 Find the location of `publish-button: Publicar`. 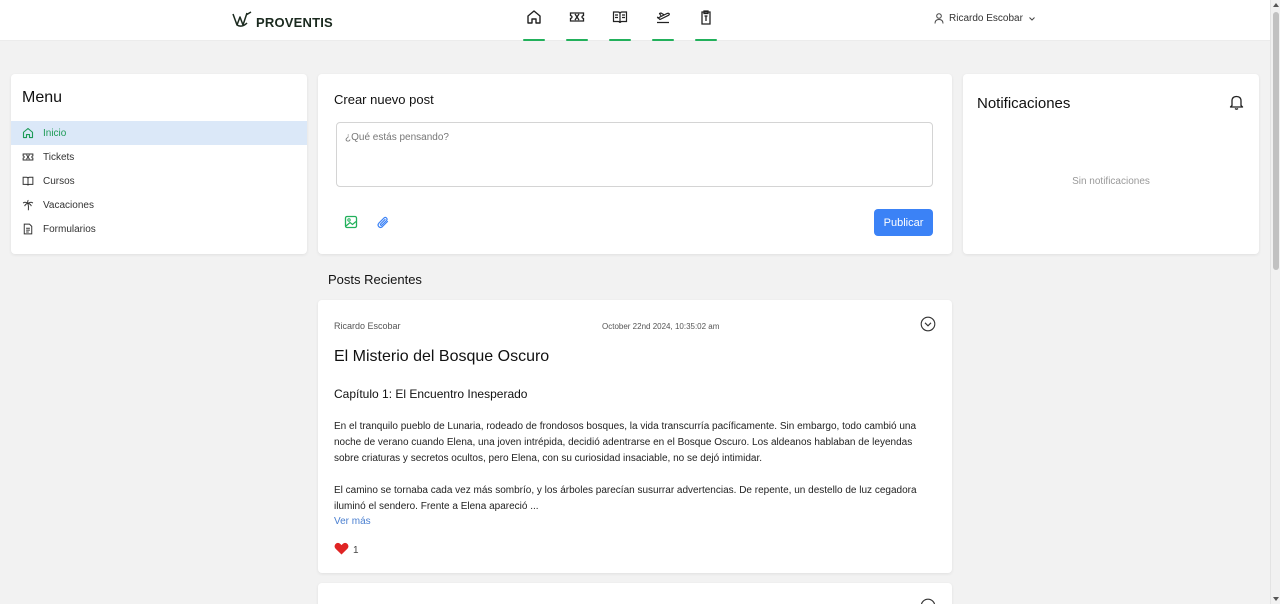

publish-button: Publicar is located at coordinates (903, 222).